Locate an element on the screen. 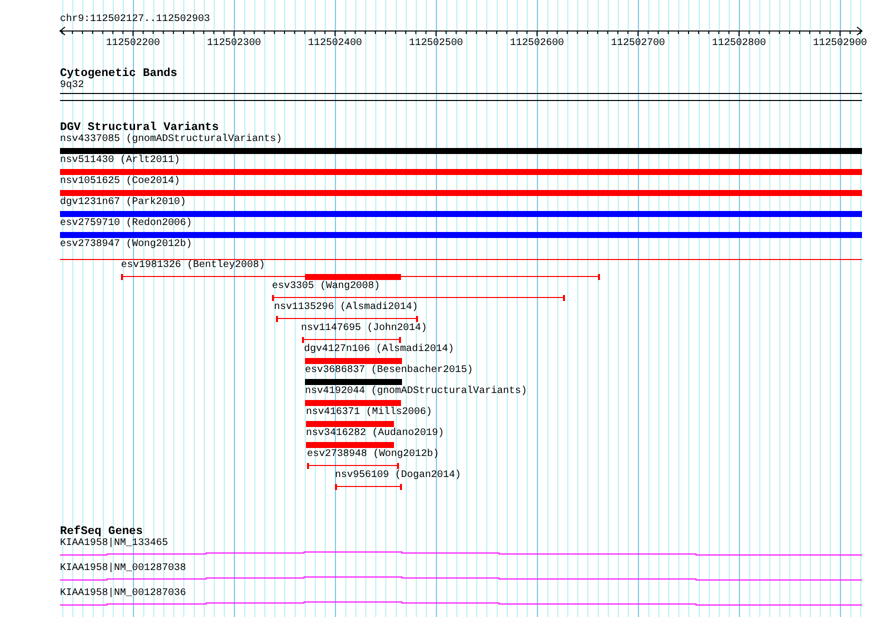 This screenshot has width=890, height=617. variant-label: esv2738947 (Wong2012b) is located at coordinates (126, 245).